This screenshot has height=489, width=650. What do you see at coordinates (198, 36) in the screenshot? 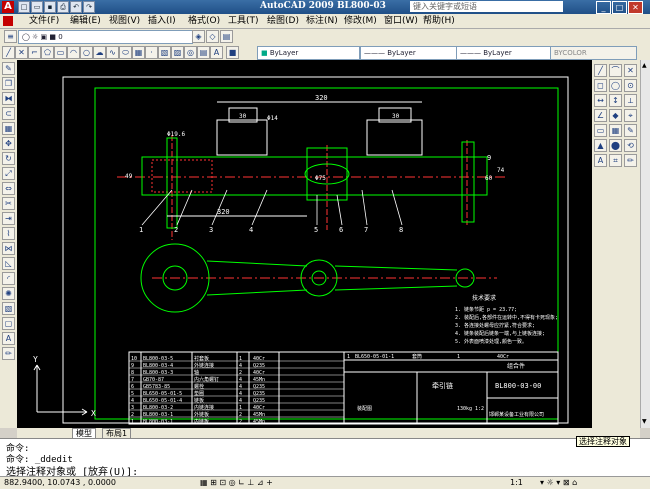
I see `make-current-icon: ◈` at bounding box center [198, 36].